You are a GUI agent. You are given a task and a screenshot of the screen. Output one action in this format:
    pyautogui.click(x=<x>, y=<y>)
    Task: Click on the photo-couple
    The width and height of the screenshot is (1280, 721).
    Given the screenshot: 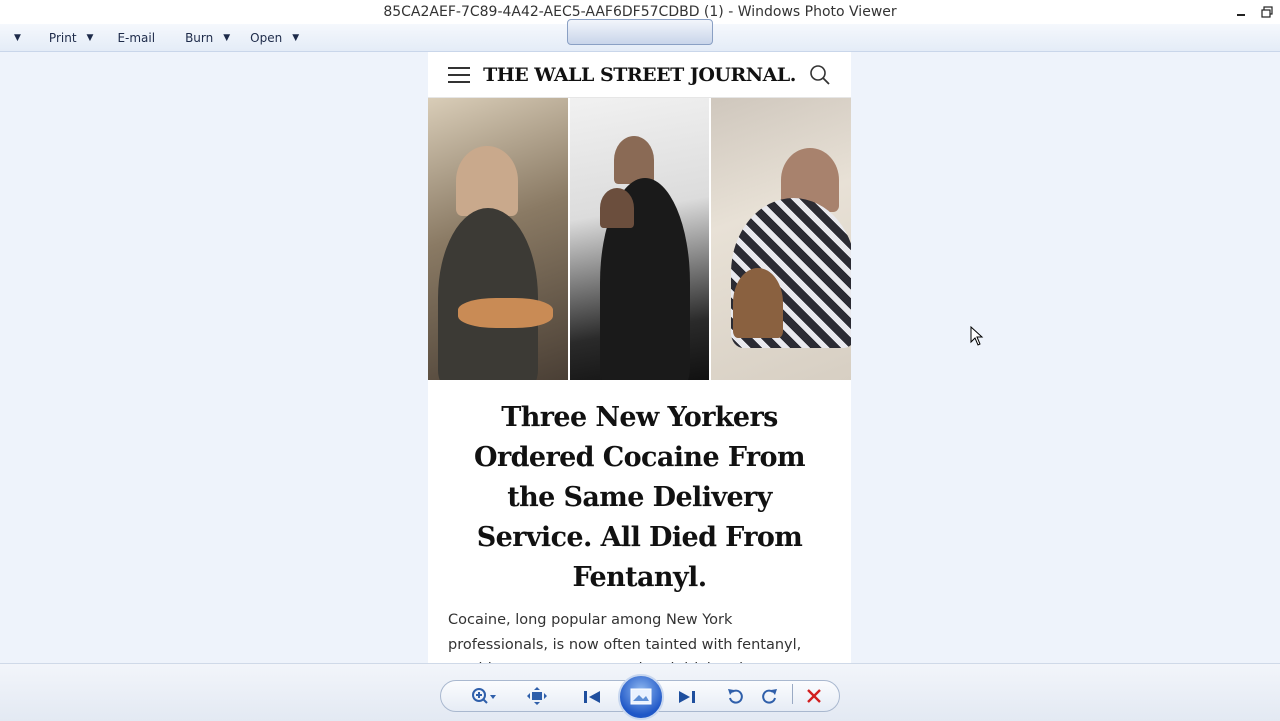 What is the action you would take?
    pyautogui.click(x=639, y=239)
    